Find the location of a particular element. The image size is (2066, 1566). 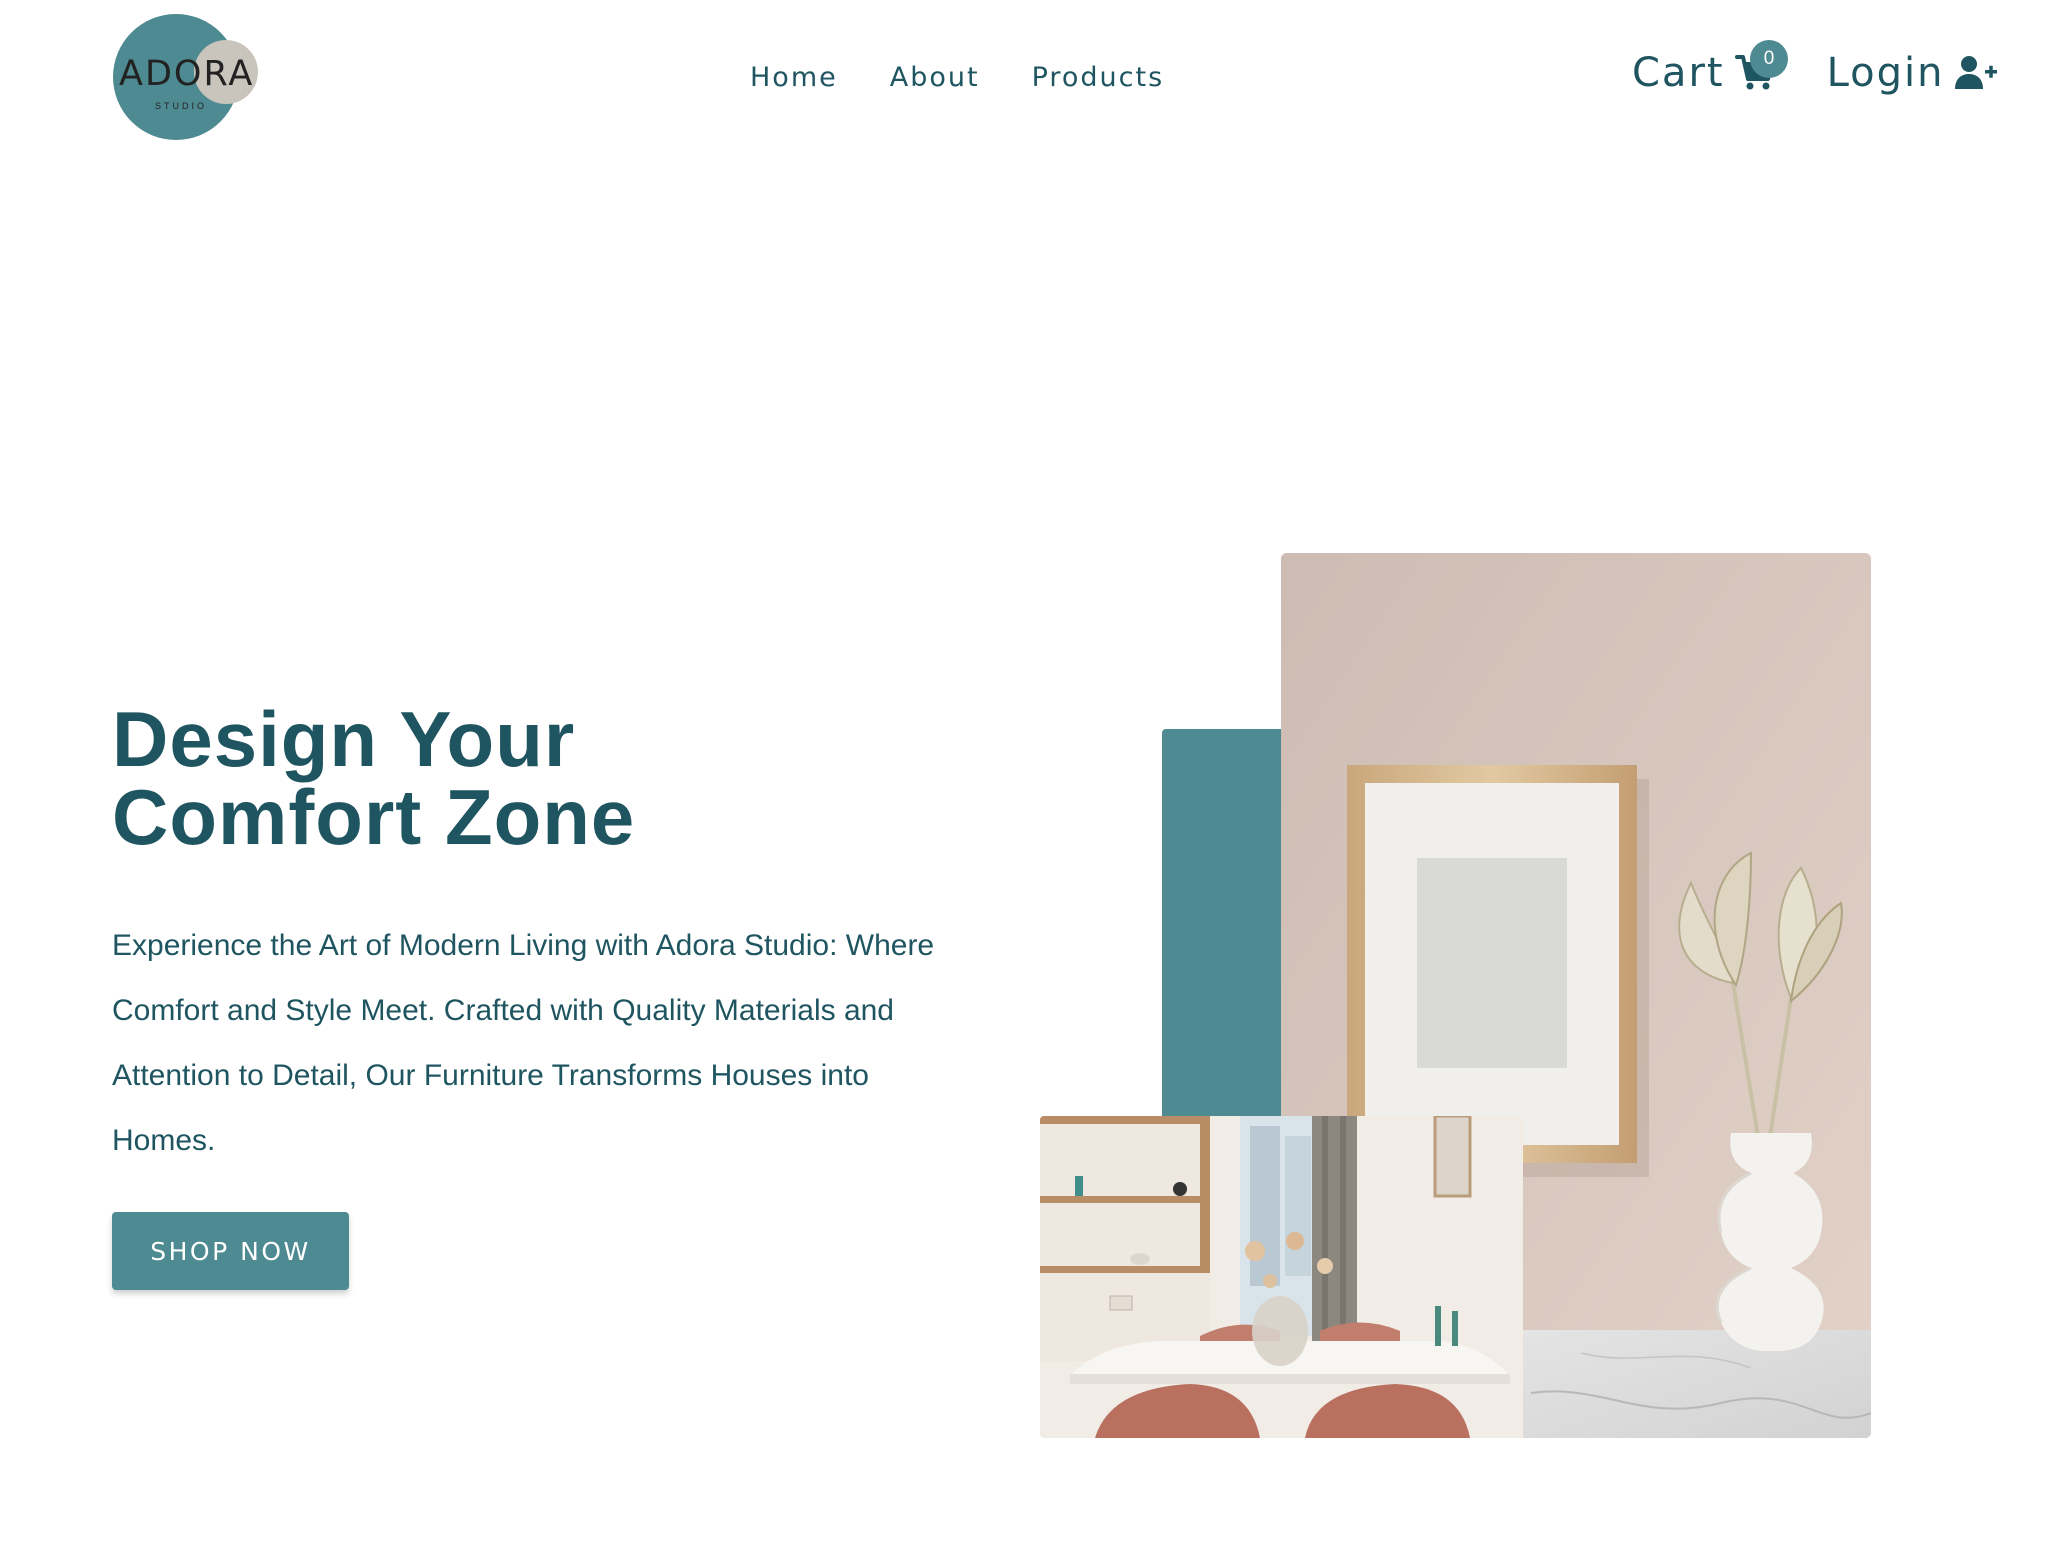

main-nav: Home About Products is located at coordinates (957, 77).